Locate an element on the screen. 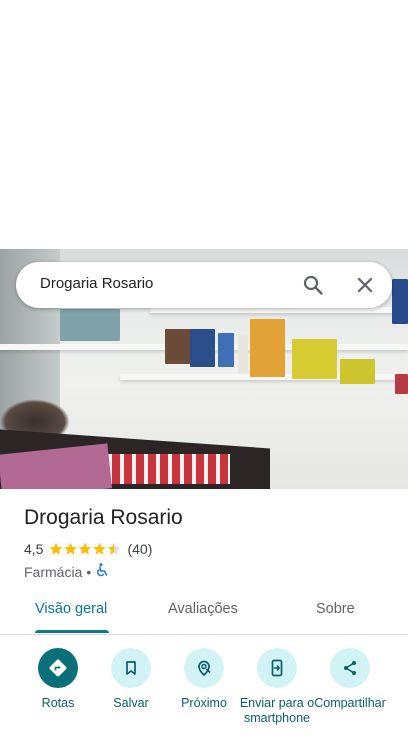 Image resolution: width=408 pixels, height=738 pixels. send-to-phone-label: Enviar para o smartphone is located at coordinates (277, 710).